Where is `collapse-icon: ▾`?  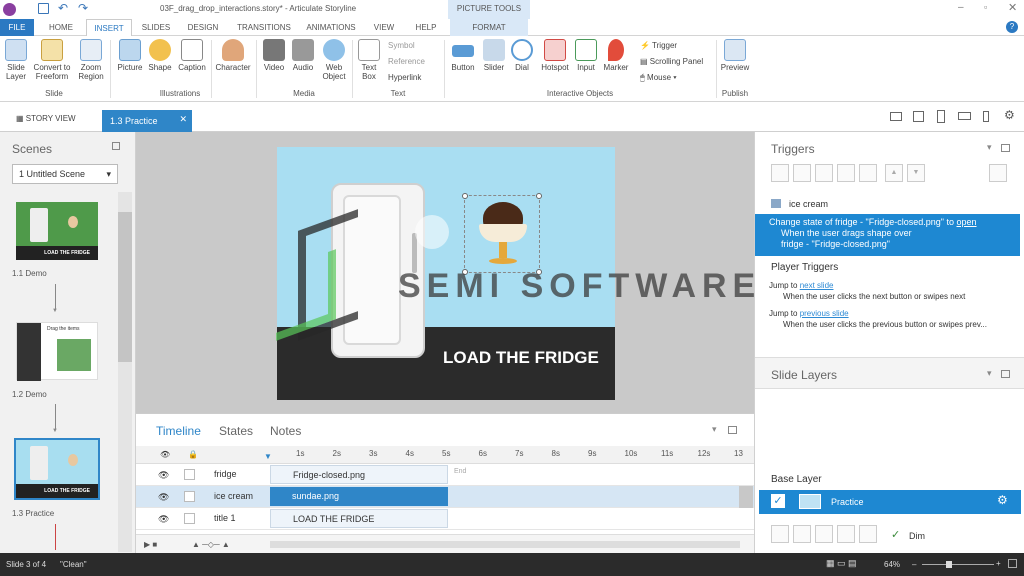 collapse-icon: ▾ is located at coordinates (989, 147).